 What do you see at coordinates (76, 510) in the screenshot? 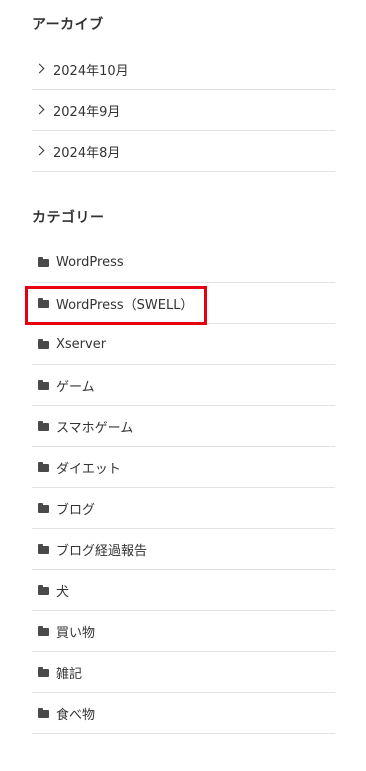
I see `category-item-label: ブログ` at bounding box center [76, 510].